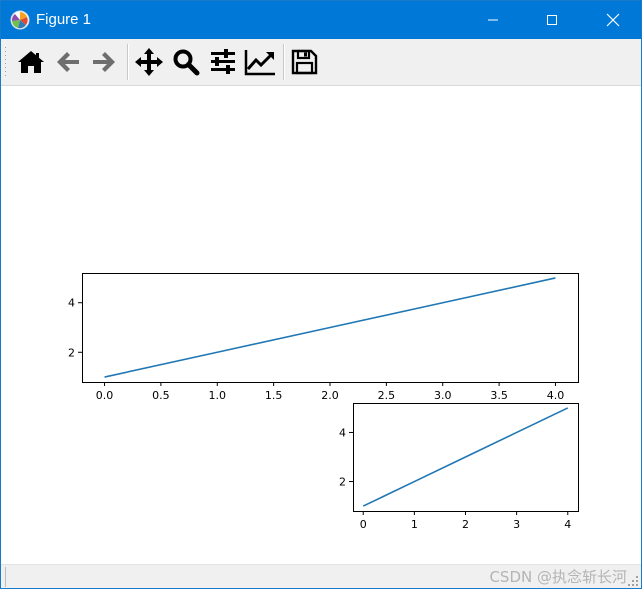 The width and height of the screenshot is (642, 589). I want to click on status-separator, so click(5, 577).